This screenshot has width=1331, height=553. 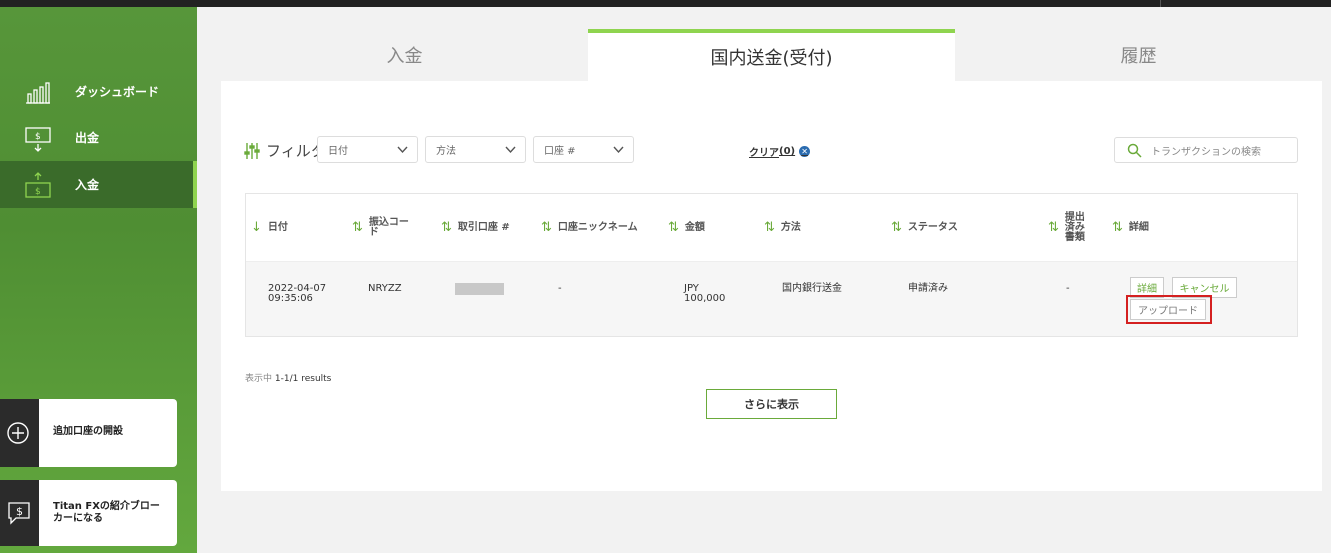 I want to click on withdraw-icon: $, so click(x=38, y=138).